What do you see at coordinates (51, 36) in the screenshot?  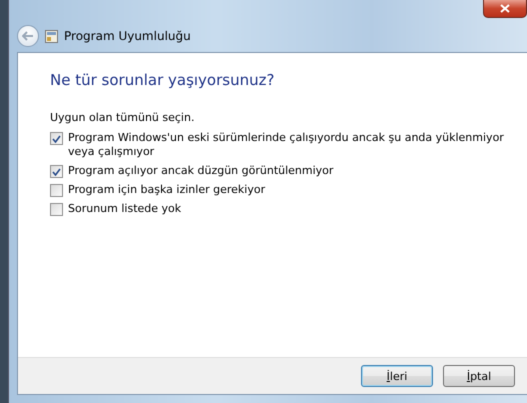 I see `program-icon` at bounding box center [51, 36].